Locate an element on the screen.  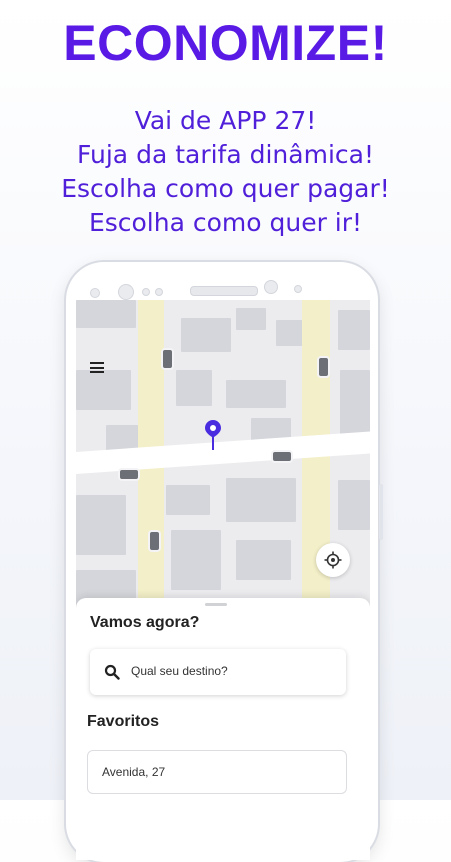
earpiece-speaker is located at coordinates (224, 291).